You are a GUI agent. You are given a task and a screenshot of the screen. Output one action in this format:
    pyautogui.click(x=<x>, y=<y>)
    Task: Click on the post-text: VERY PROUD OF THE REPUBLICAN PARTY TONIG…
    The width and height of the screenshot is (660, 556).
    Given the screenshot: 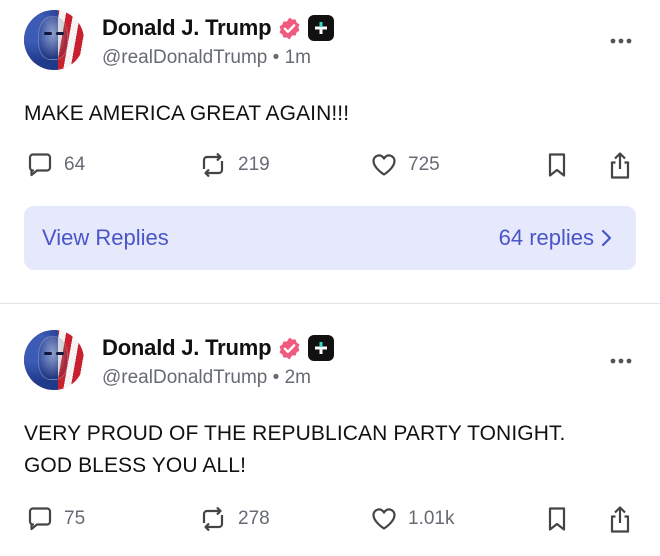 What is the action you would take?
    pyautogui.click(x=295, y=449)
    